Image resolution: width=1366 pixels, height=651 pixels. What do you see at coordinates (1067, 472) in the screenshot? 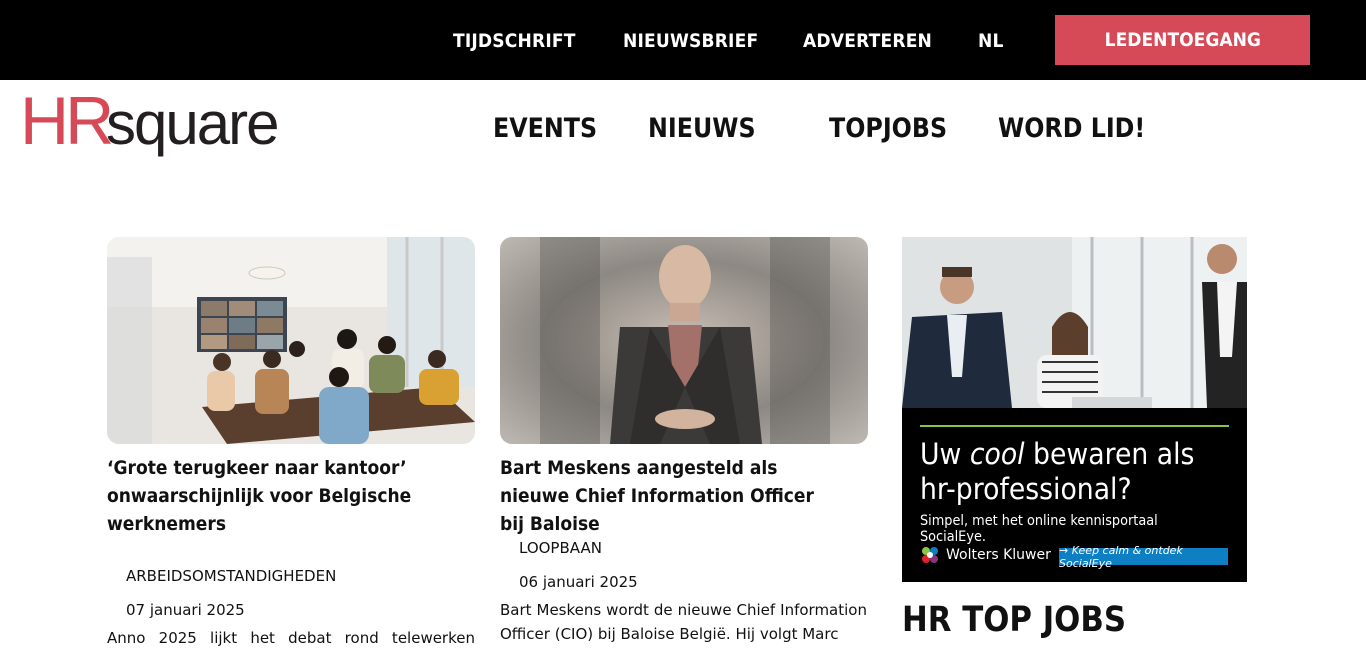
I see `ad-headline: Uw cool bewaren als hr-professional?` at bounding box center [1067, 472].